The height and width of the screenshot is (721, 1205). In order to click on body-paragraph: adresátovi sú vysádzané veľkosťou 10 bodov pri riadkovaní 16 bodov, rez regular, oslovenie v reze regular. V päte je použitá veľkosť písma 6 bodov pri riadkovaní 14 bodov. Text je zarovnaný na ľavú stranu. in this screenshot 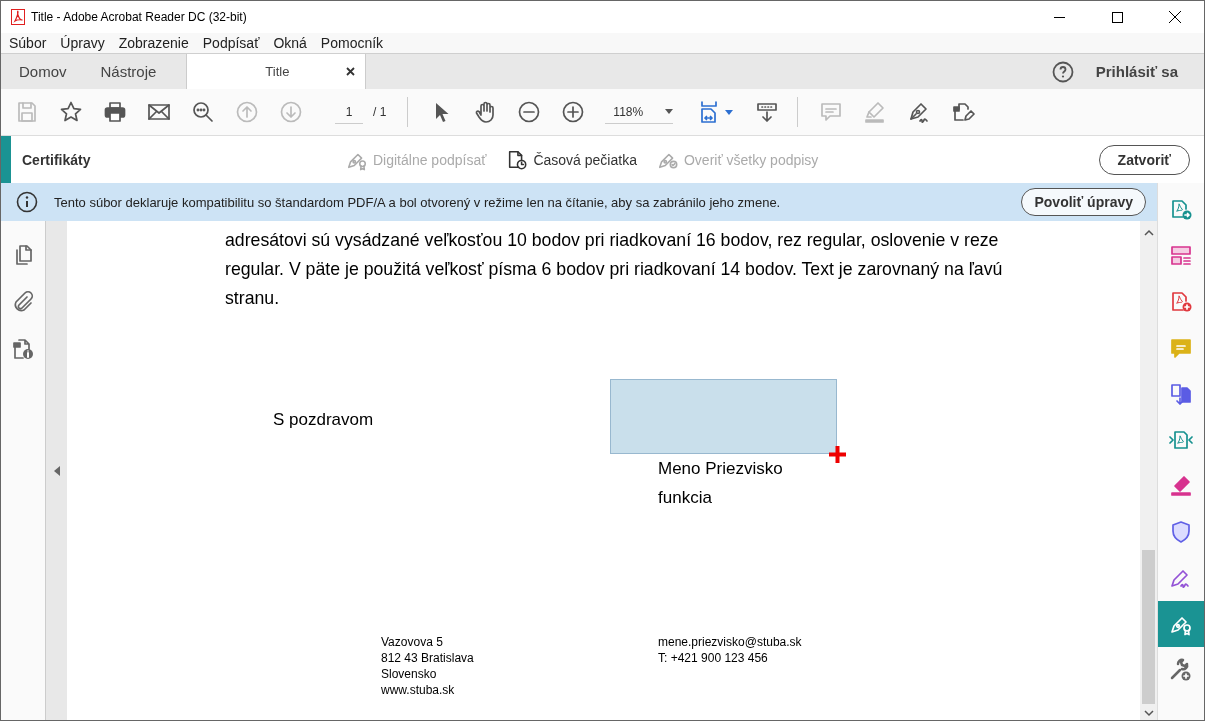, I will do `click(614, 269)`.